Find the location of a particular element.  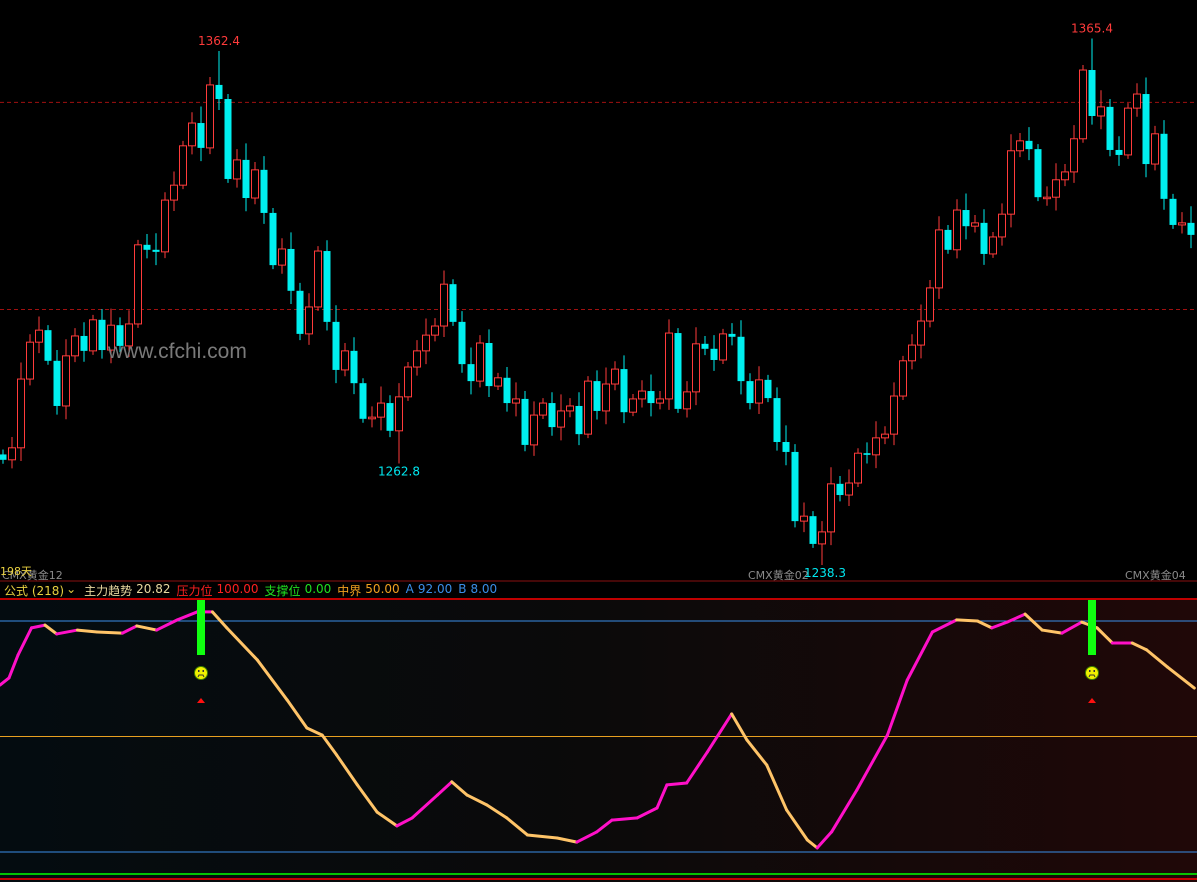

face-circle is located at coordinates (201, 673).